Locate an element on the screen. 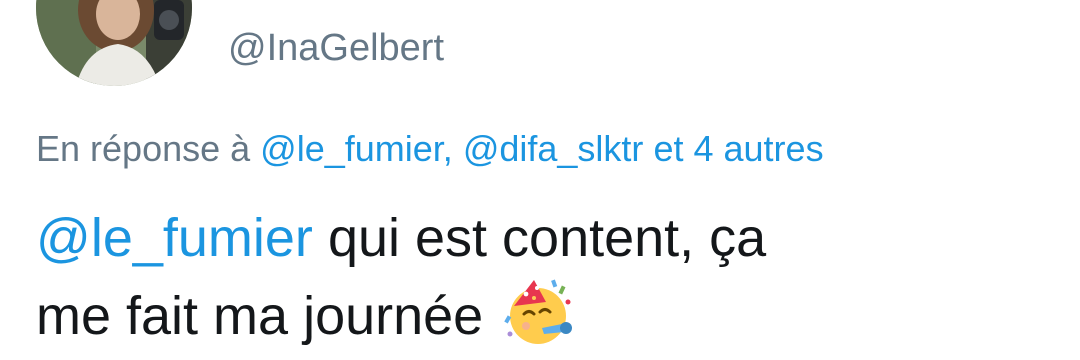  reply-prefix: En réponse à is located at coordinates (143, 148).